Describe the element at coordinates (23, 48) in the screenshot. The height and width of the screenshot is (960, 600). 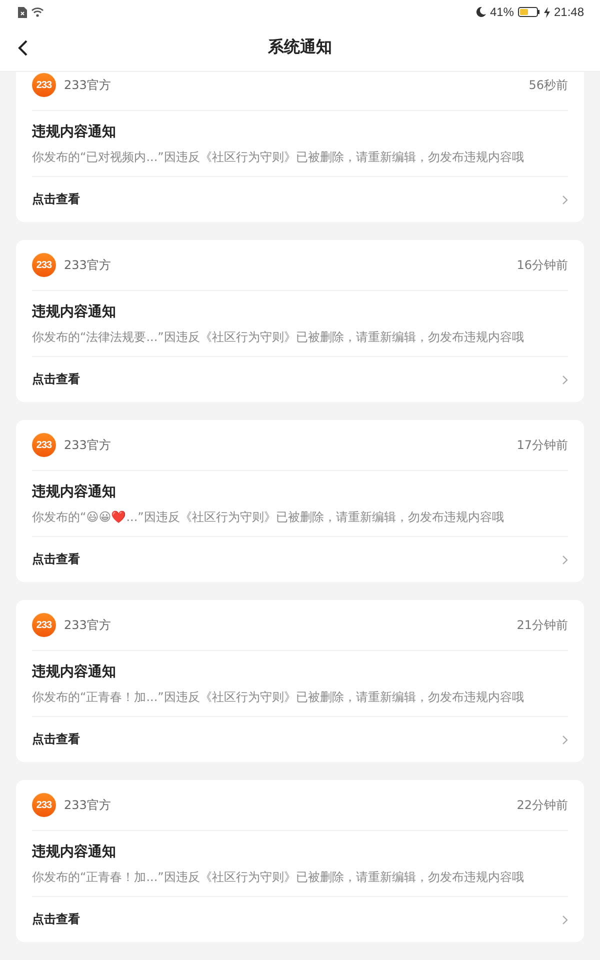
I see `back-icon` at that location.